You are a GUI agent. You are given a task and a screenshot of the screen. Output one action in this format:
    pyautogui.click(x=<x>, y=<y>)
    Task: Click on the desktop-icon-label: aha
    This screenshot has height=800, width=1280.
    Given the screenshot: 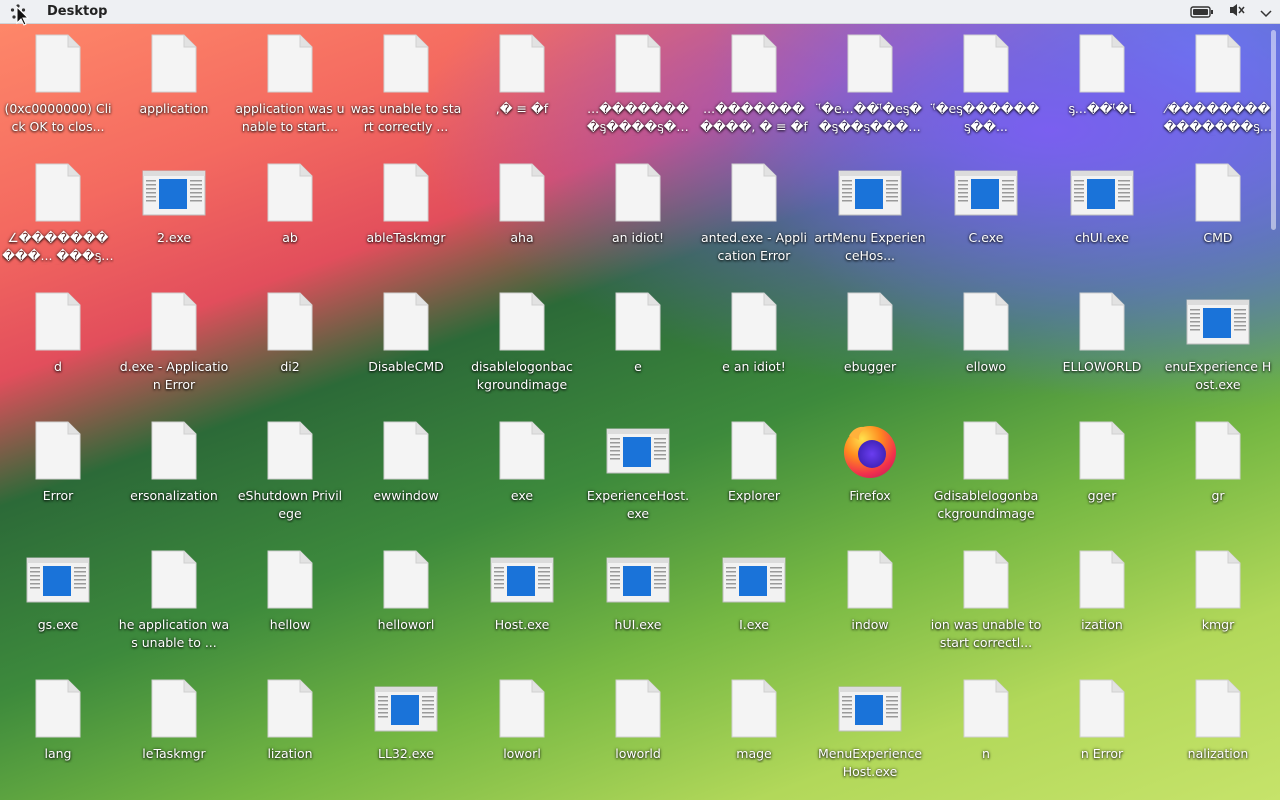 What is the action you would take?
    pyautogui.click(x=522, y=237)
    